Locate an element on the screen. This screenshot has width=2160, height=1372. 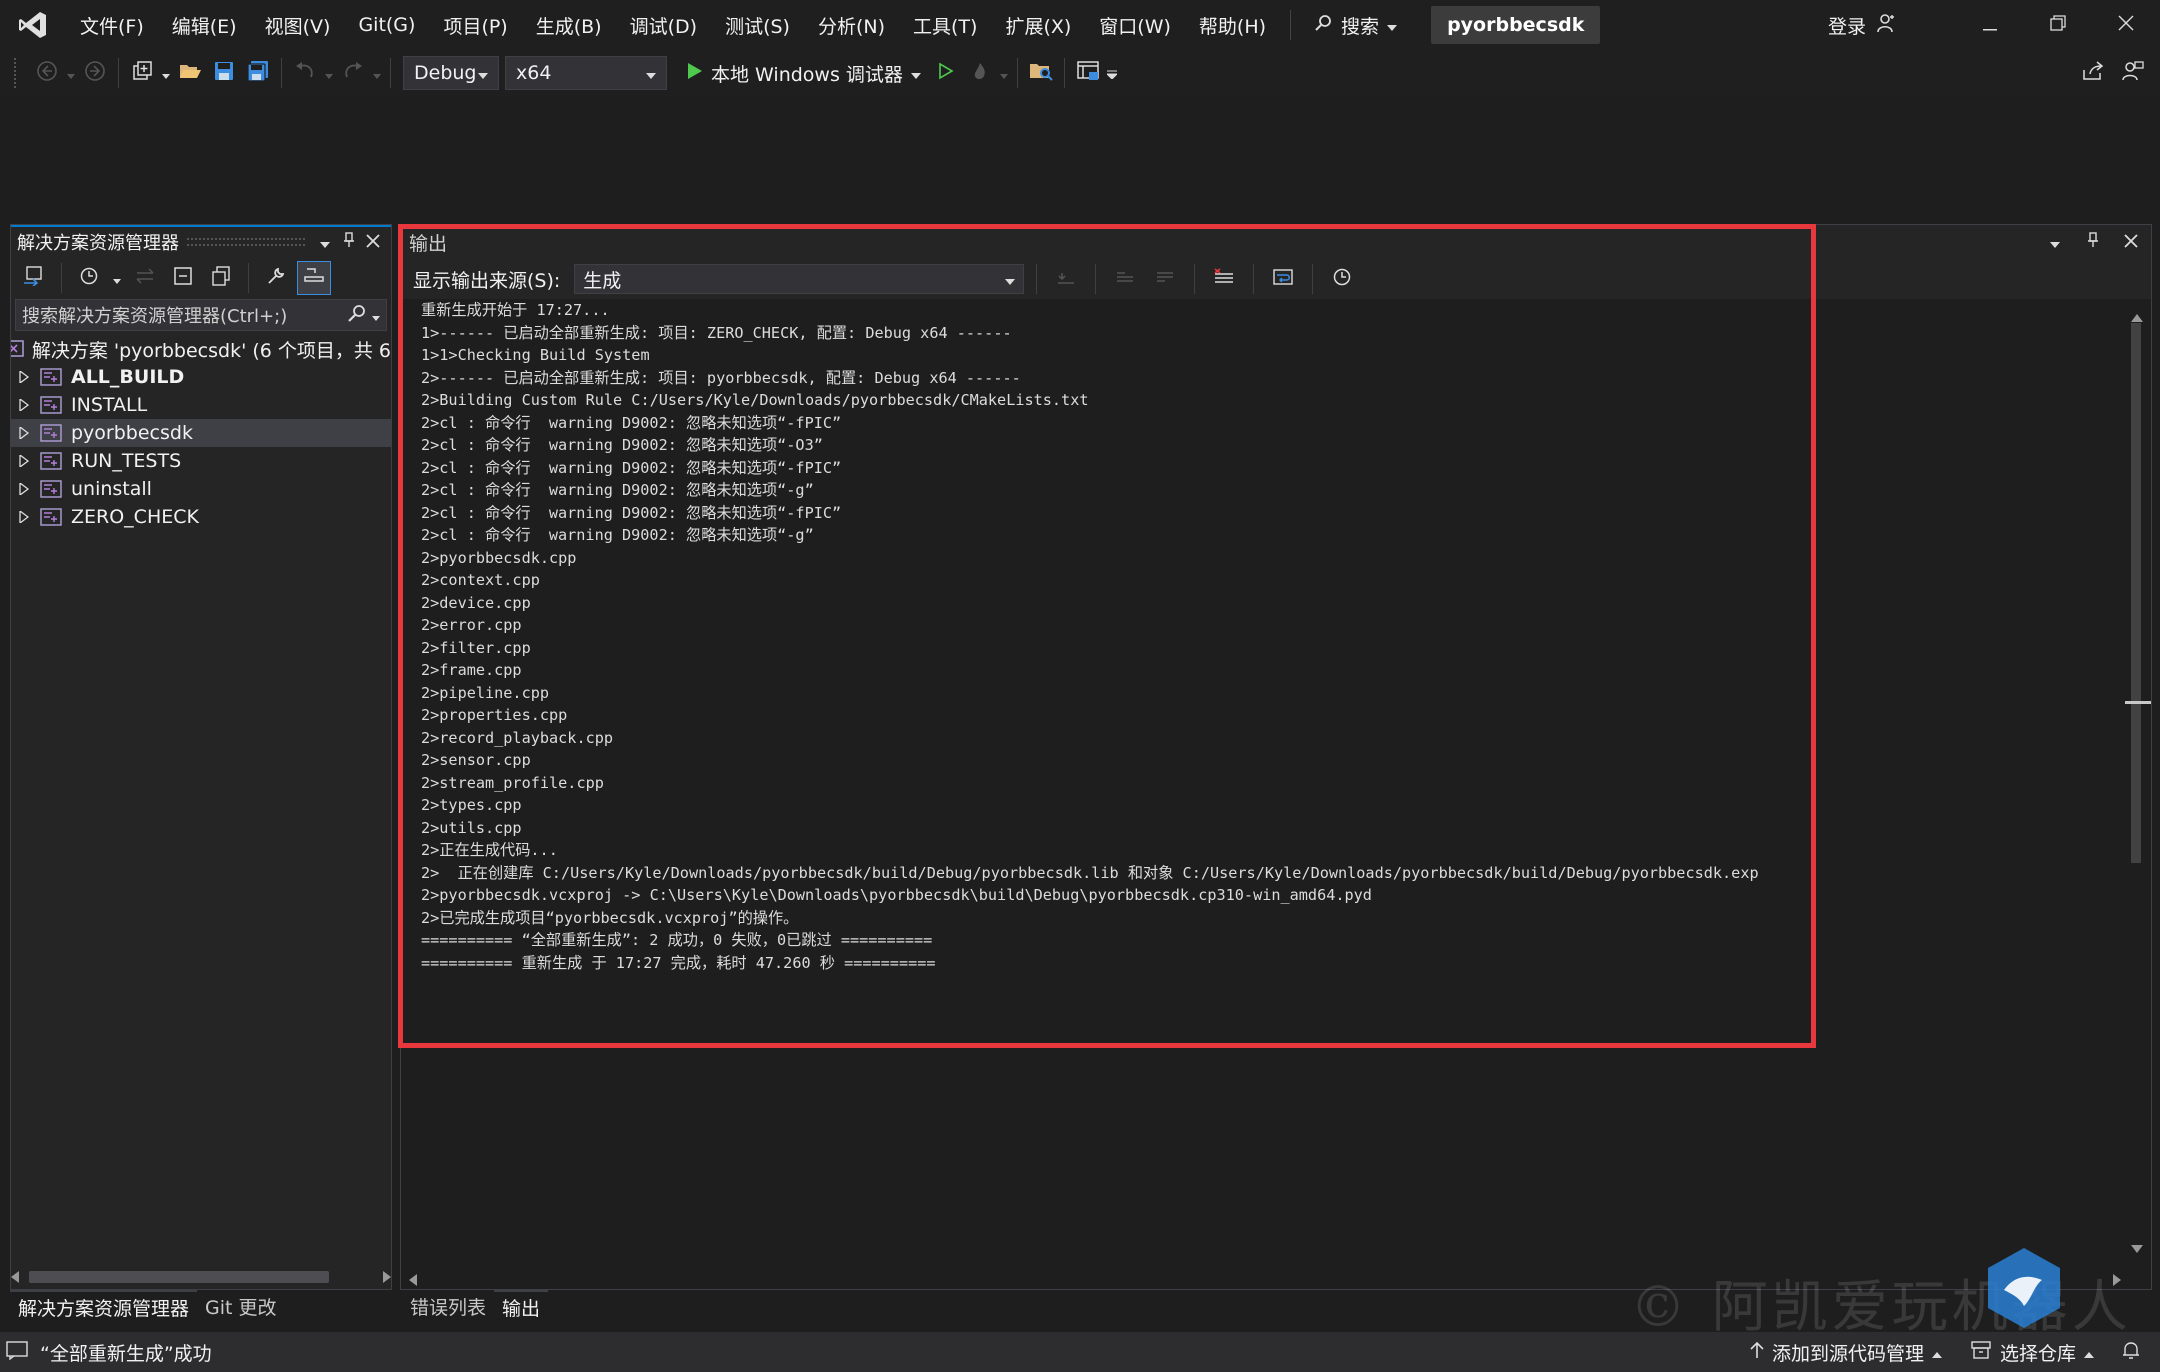
navigate-back-button is located at coordinates (47, 73).